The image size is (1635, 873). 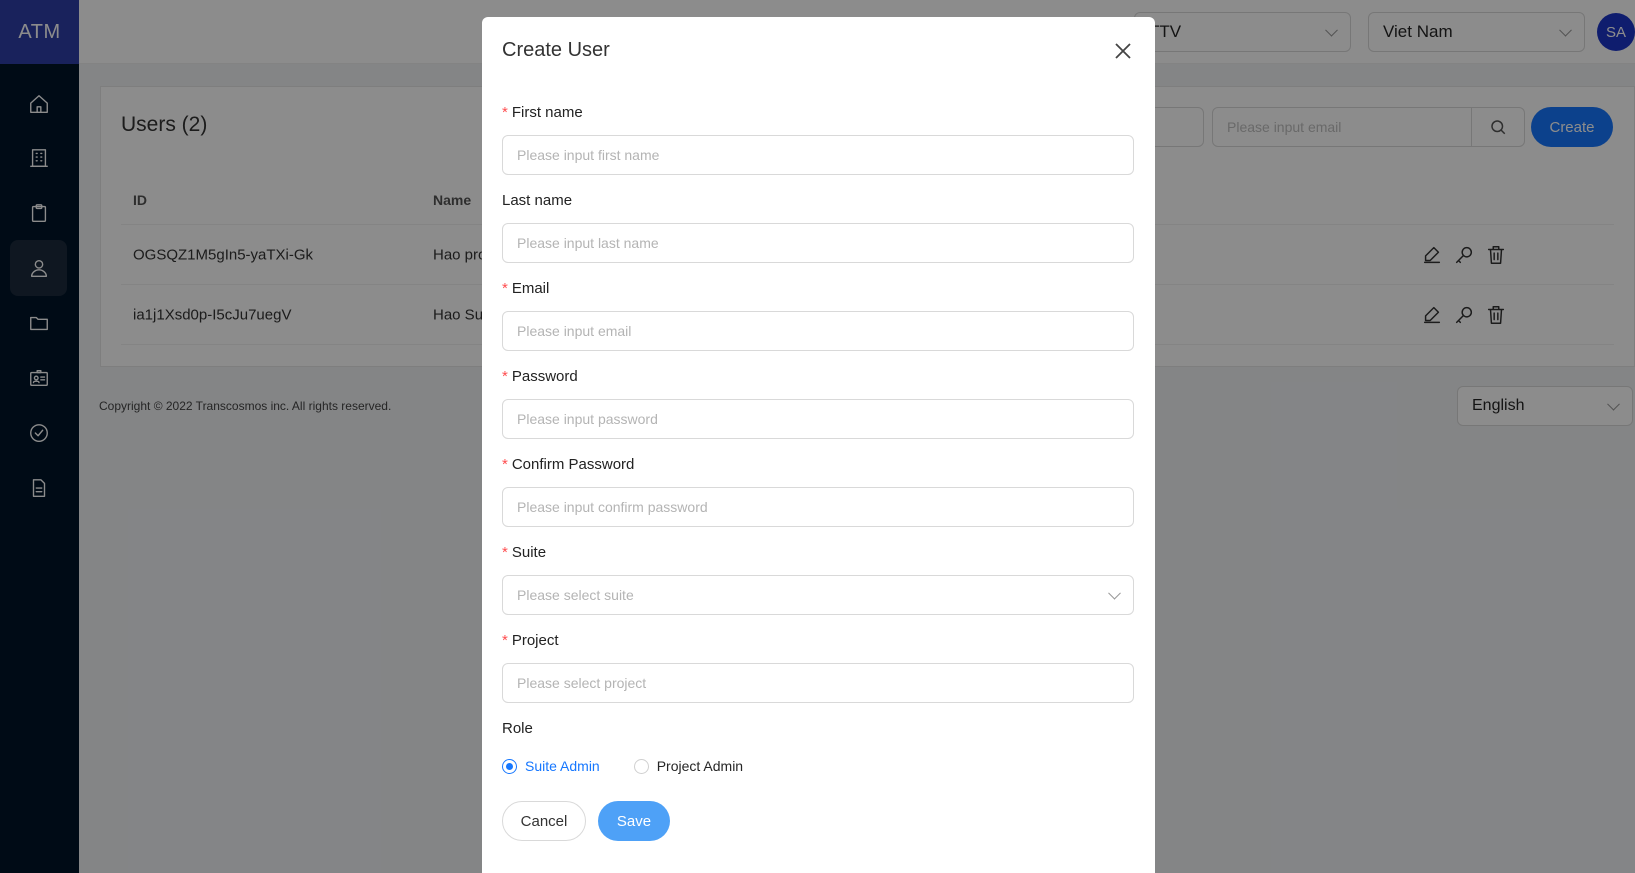 What do you see at coordinates (818, 243) in the screenshot?
I see `last-name-input` at bounding box center [818, 243].